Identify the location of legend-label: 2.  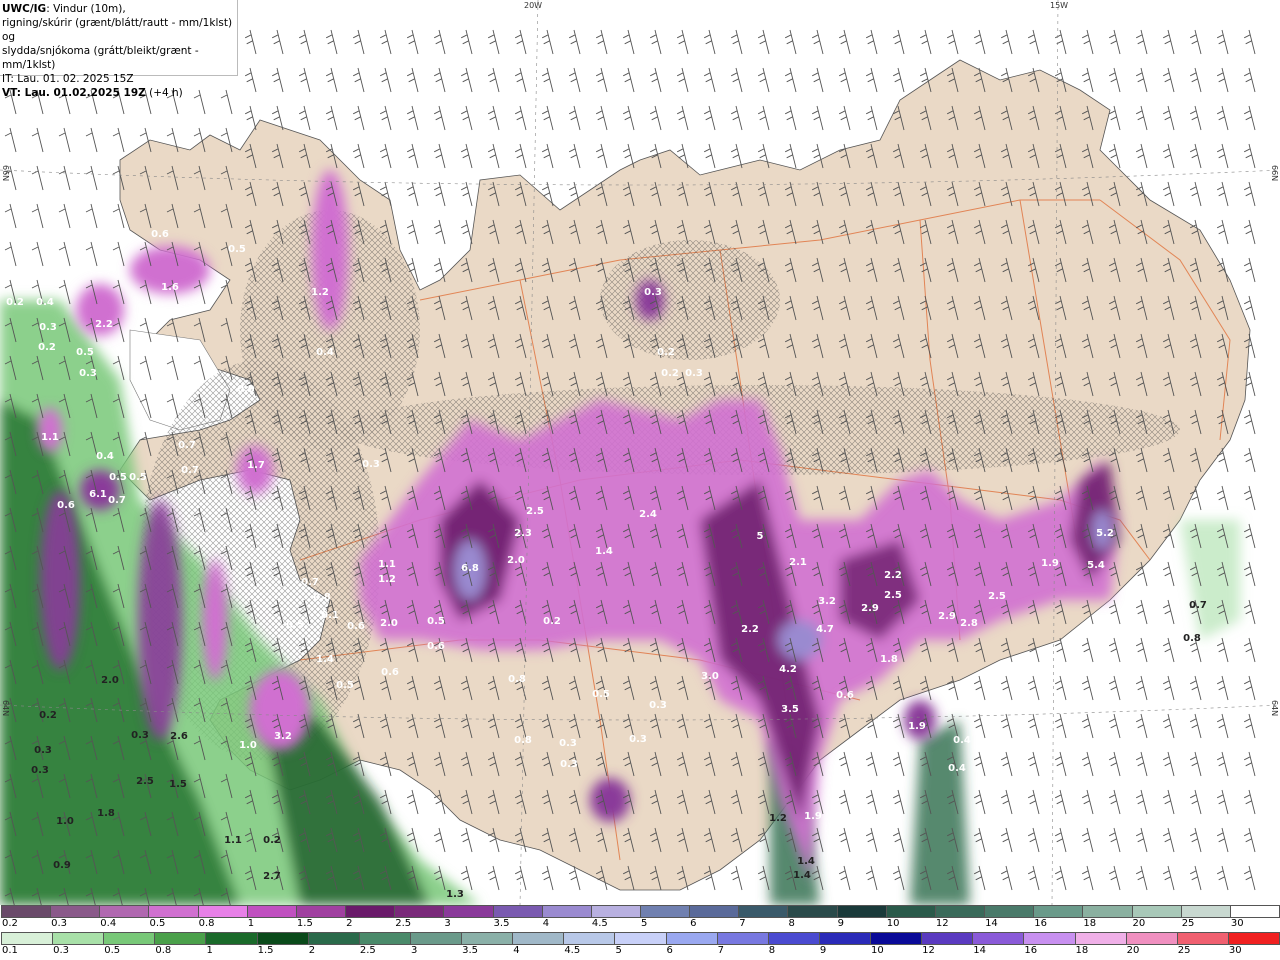
(312, 950).